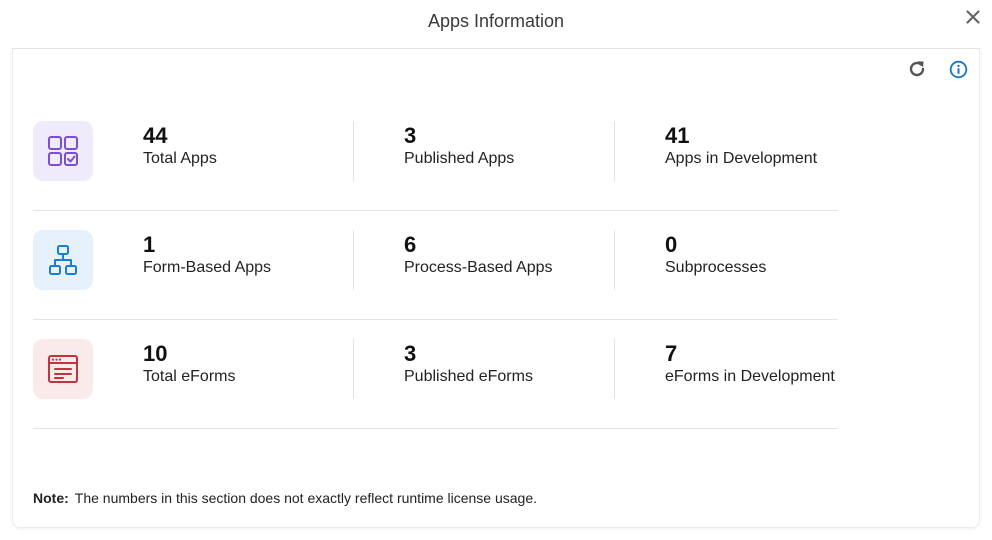  I want to click on stat-label: Process-Based Apps, so click(478, 267).